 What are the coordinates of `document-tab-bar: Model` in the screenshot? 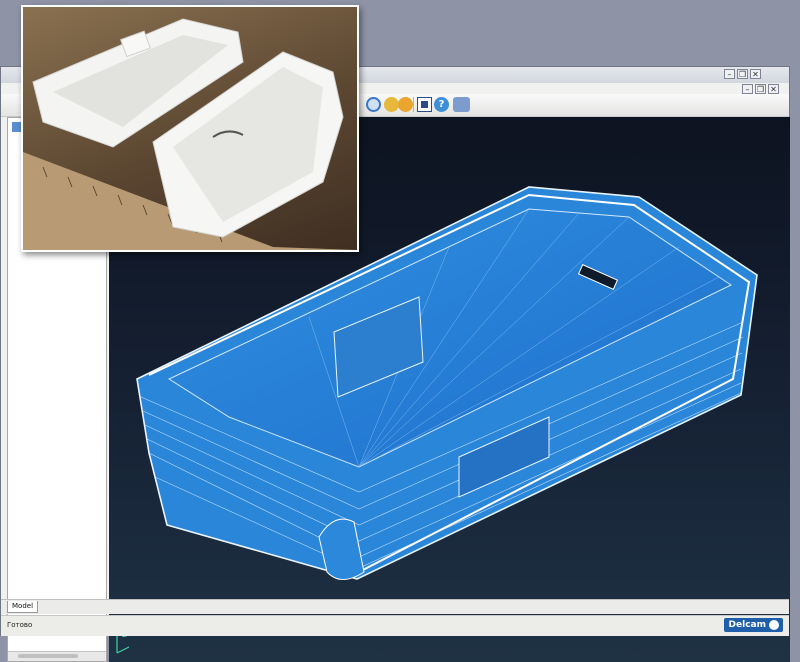 It's located at (395, 606).